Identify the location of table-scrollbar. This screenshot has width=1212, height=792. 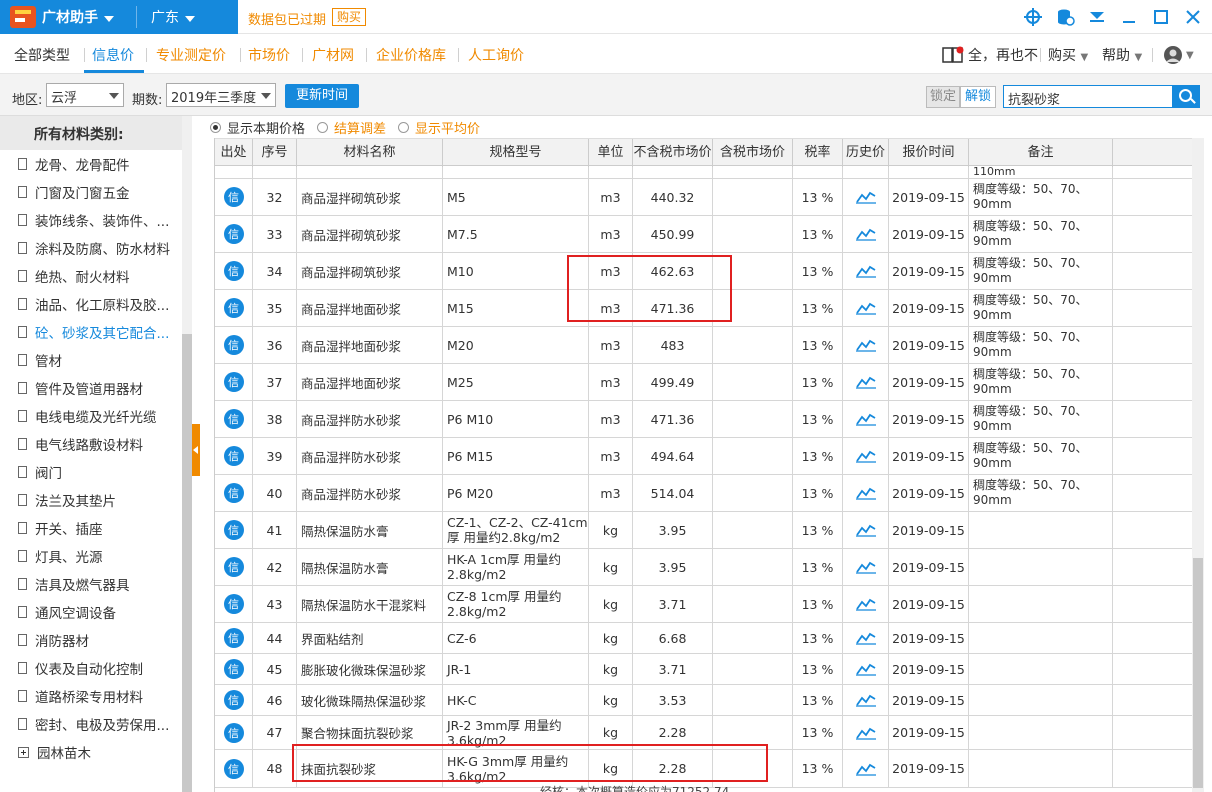
(1198, 465).